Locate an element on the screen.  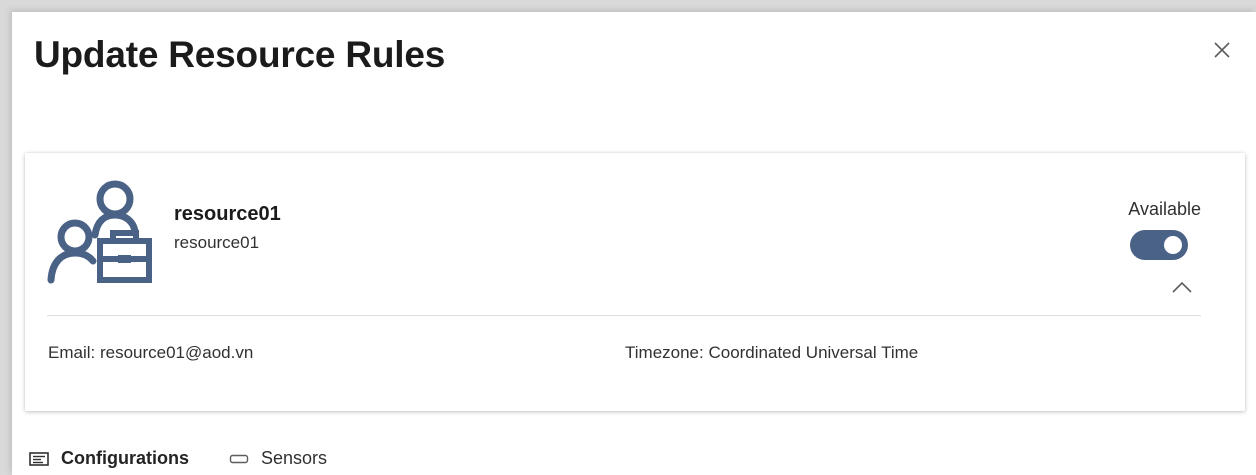
resource-email: Email: resource01@aod.vn is located at coordinates (151, 352).